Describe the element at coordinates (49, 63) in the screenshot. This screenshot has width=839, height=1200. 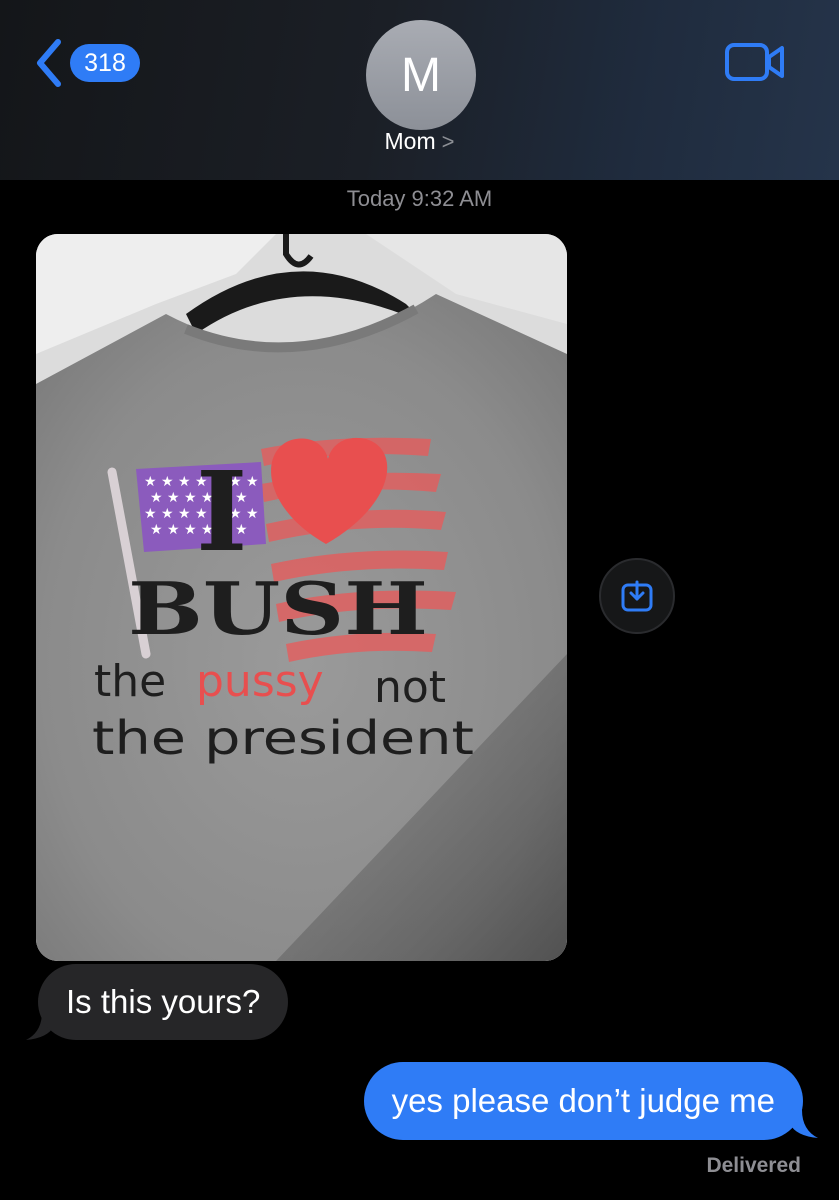
I see `chevron-left-icon` at that location.